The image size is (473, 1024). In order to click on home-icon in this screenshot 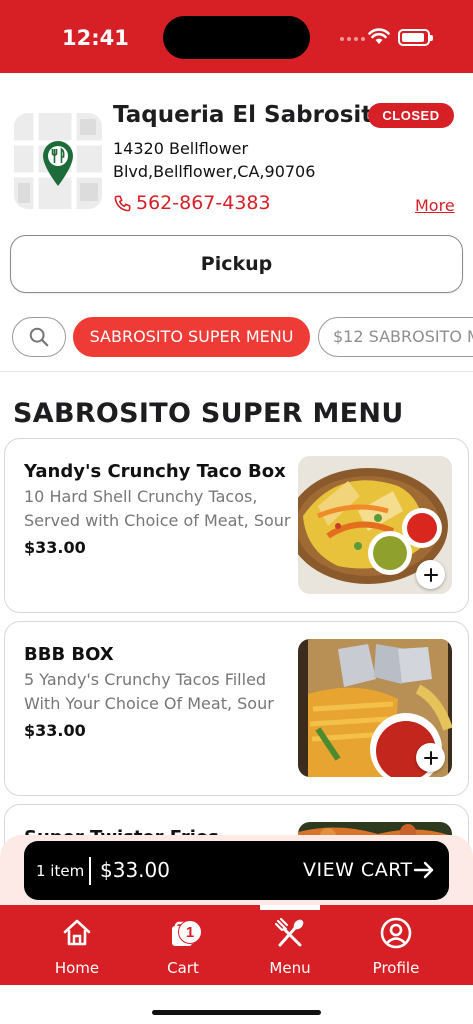, I will do `click(77, 932)`.